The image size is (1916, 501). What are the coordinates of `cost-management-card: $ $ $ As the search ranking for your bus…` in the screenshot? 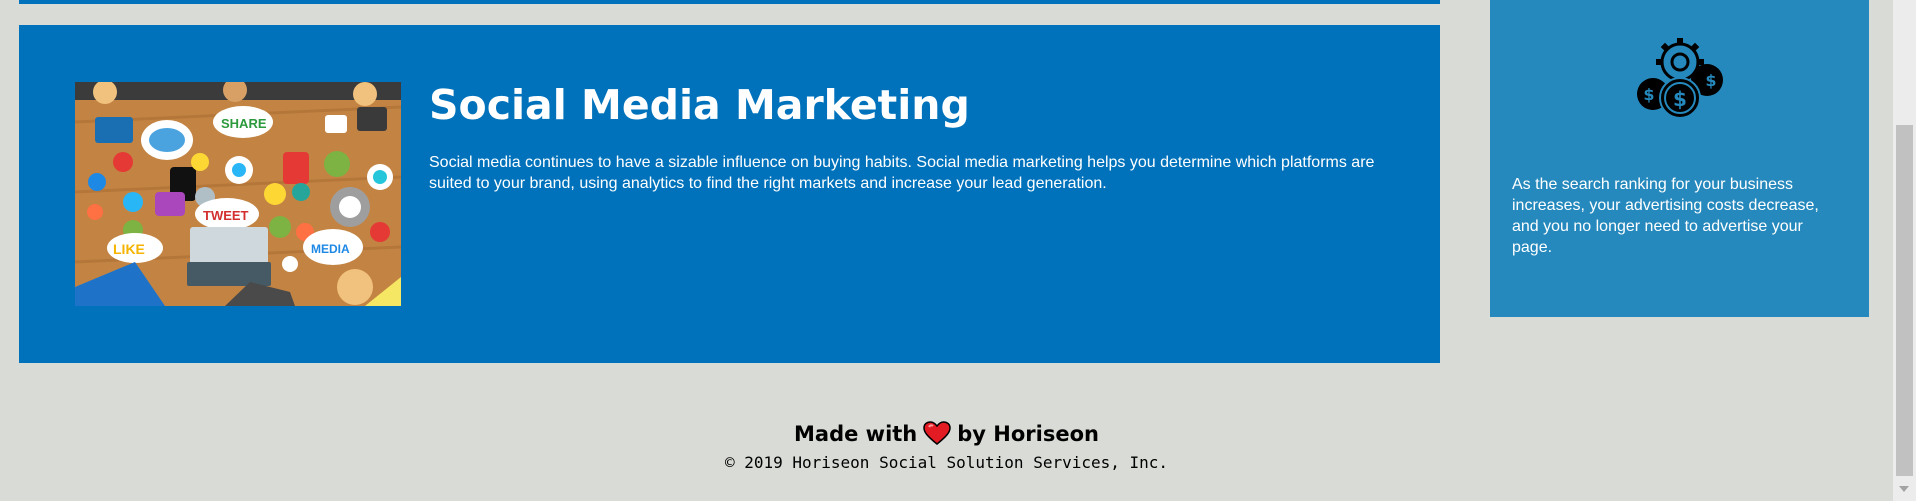 It's located at (1679, 158).